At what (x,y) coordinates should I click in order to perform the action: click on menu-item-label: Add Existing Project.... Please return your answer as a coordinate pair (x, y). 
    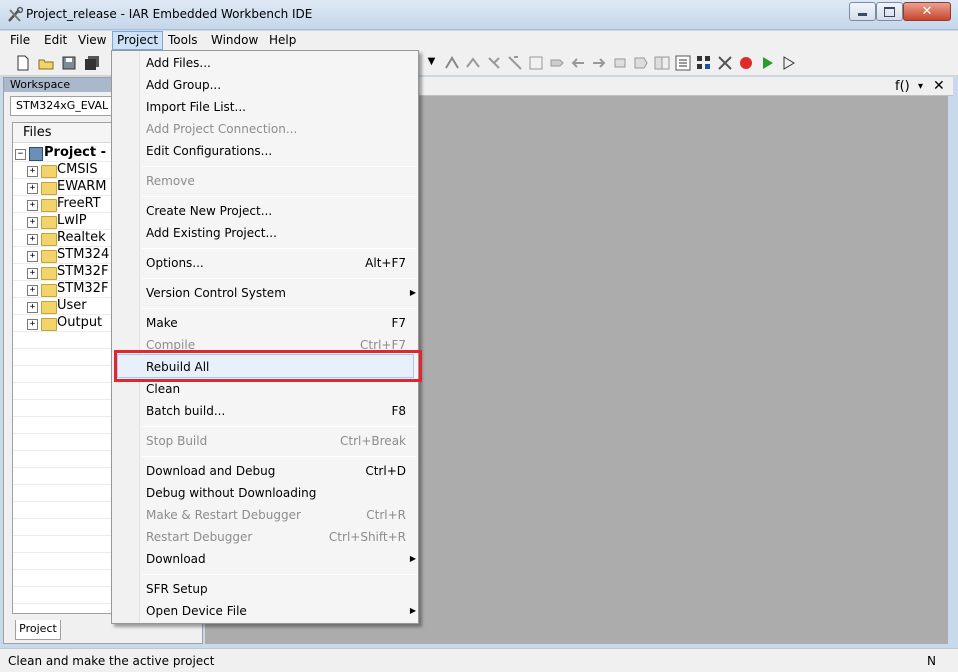
    Looking at the image, I should click on (211, 233).